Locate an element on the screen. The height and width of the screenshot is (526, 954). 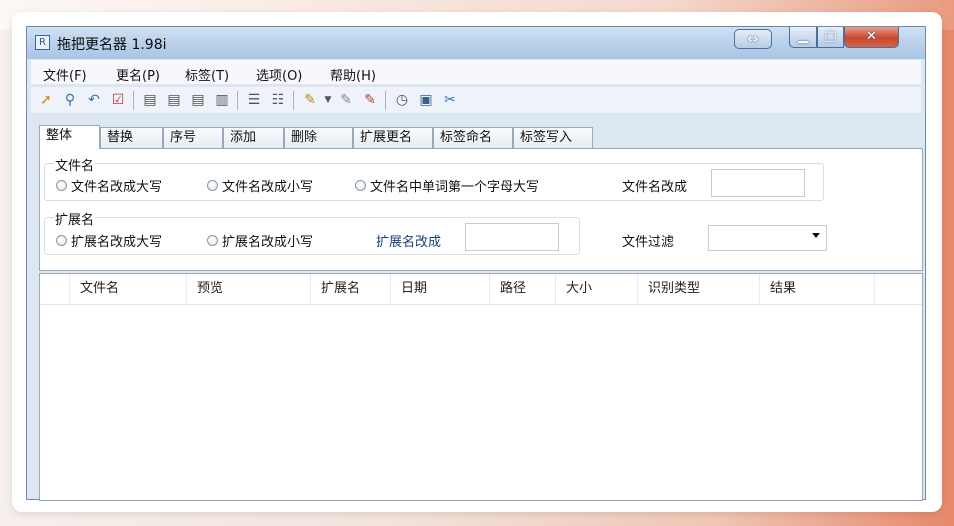
radio-extension-lowercase: 扩展名改成小写 is located at coordinates (260, 240).